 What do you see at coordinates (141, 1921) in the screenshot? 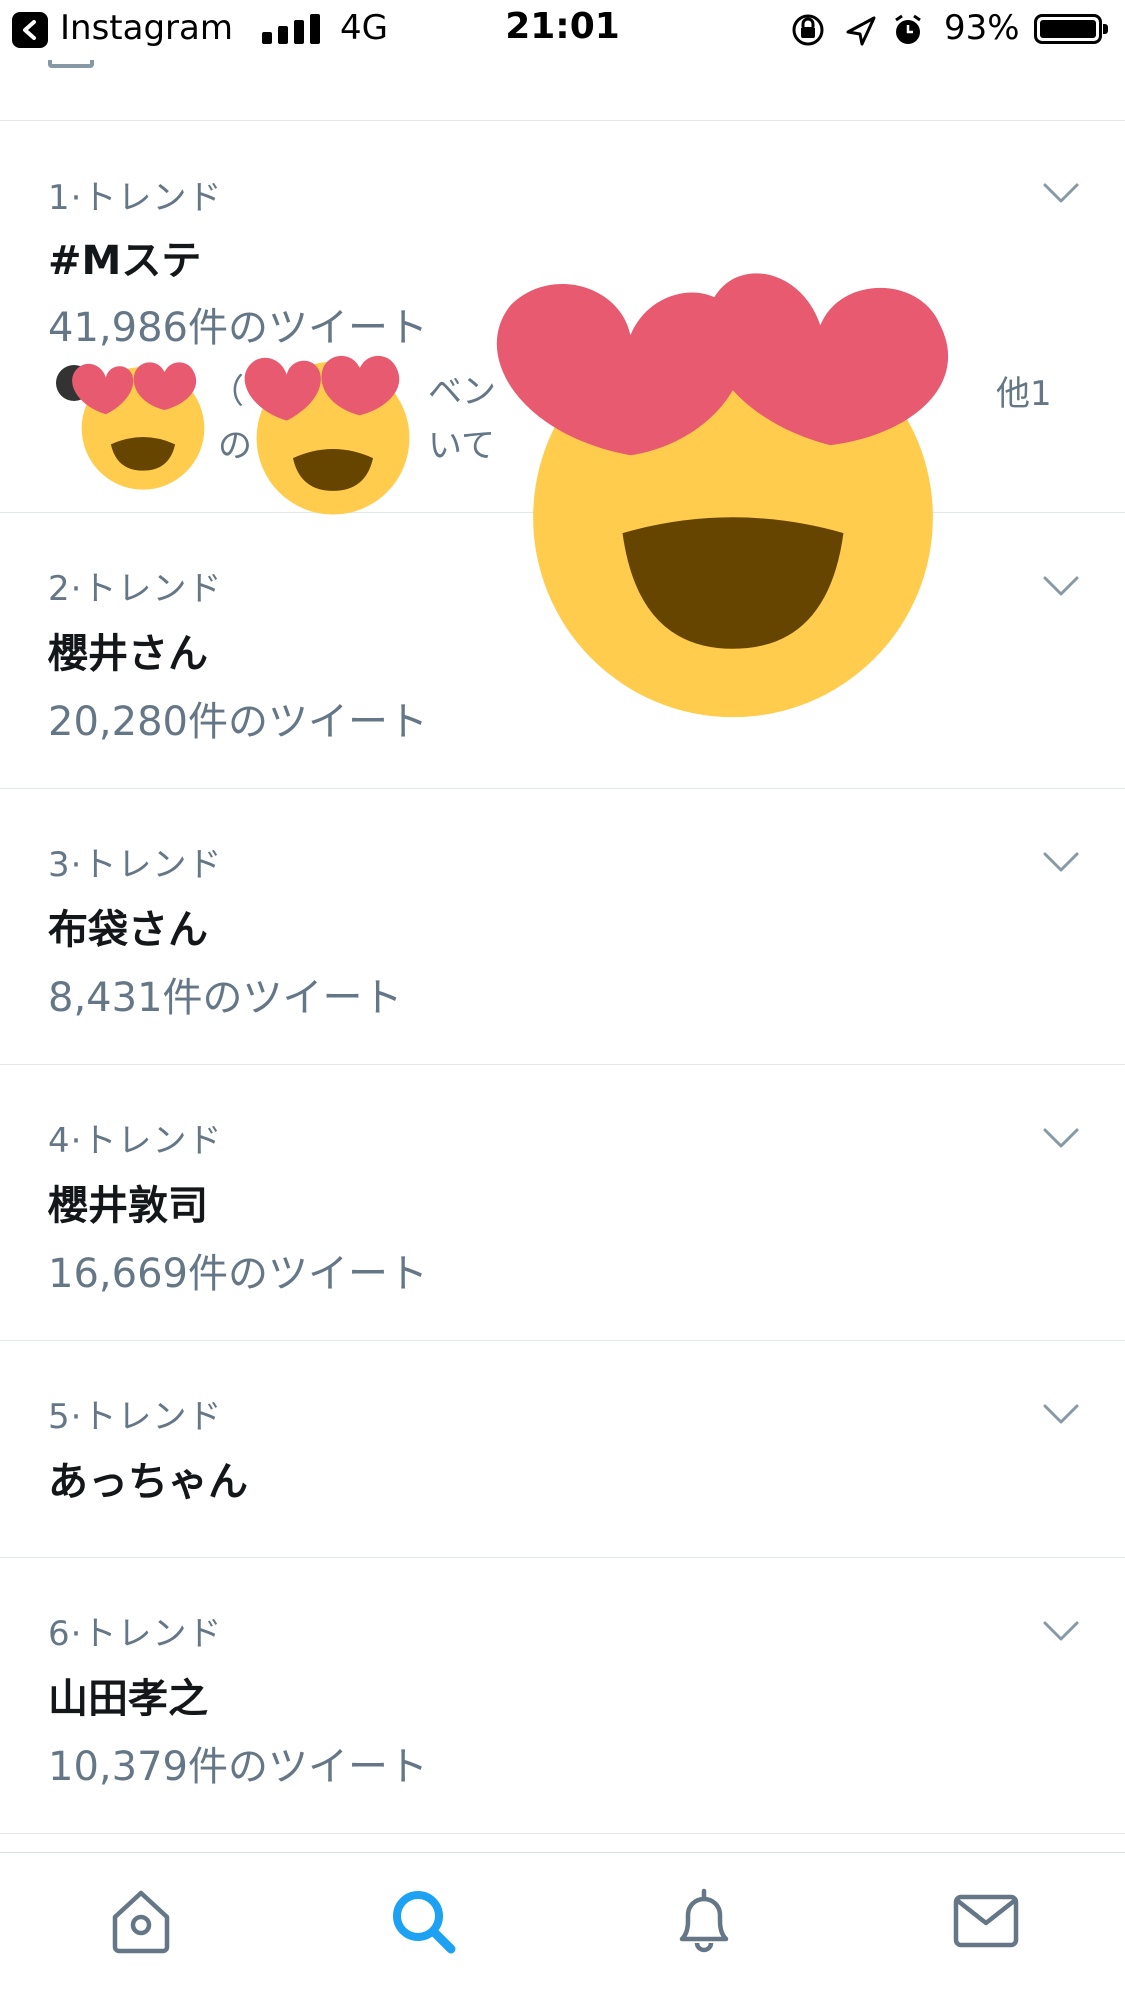
I see `home-icon` at bounding box center [141, 1921].